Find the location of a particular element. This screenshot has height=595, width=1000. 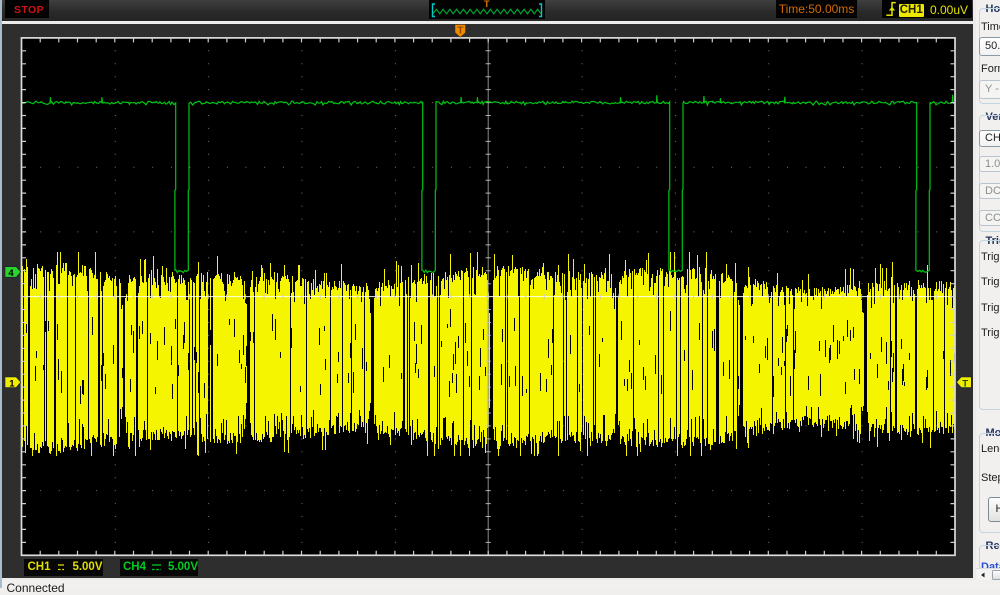

svg-text: 4 is located at coordinates (11, 273).